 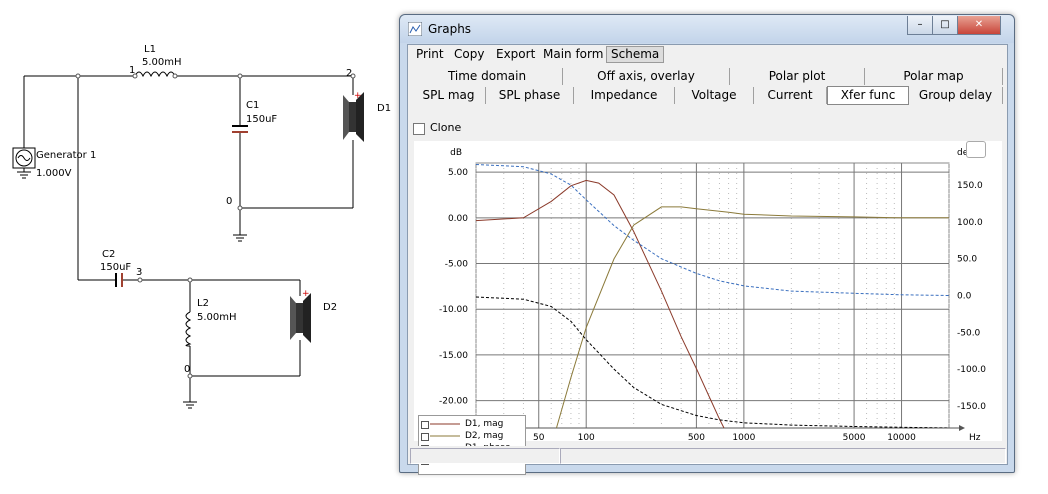 I want to click on label-C1-name: C1, so click(x=253, y=105).